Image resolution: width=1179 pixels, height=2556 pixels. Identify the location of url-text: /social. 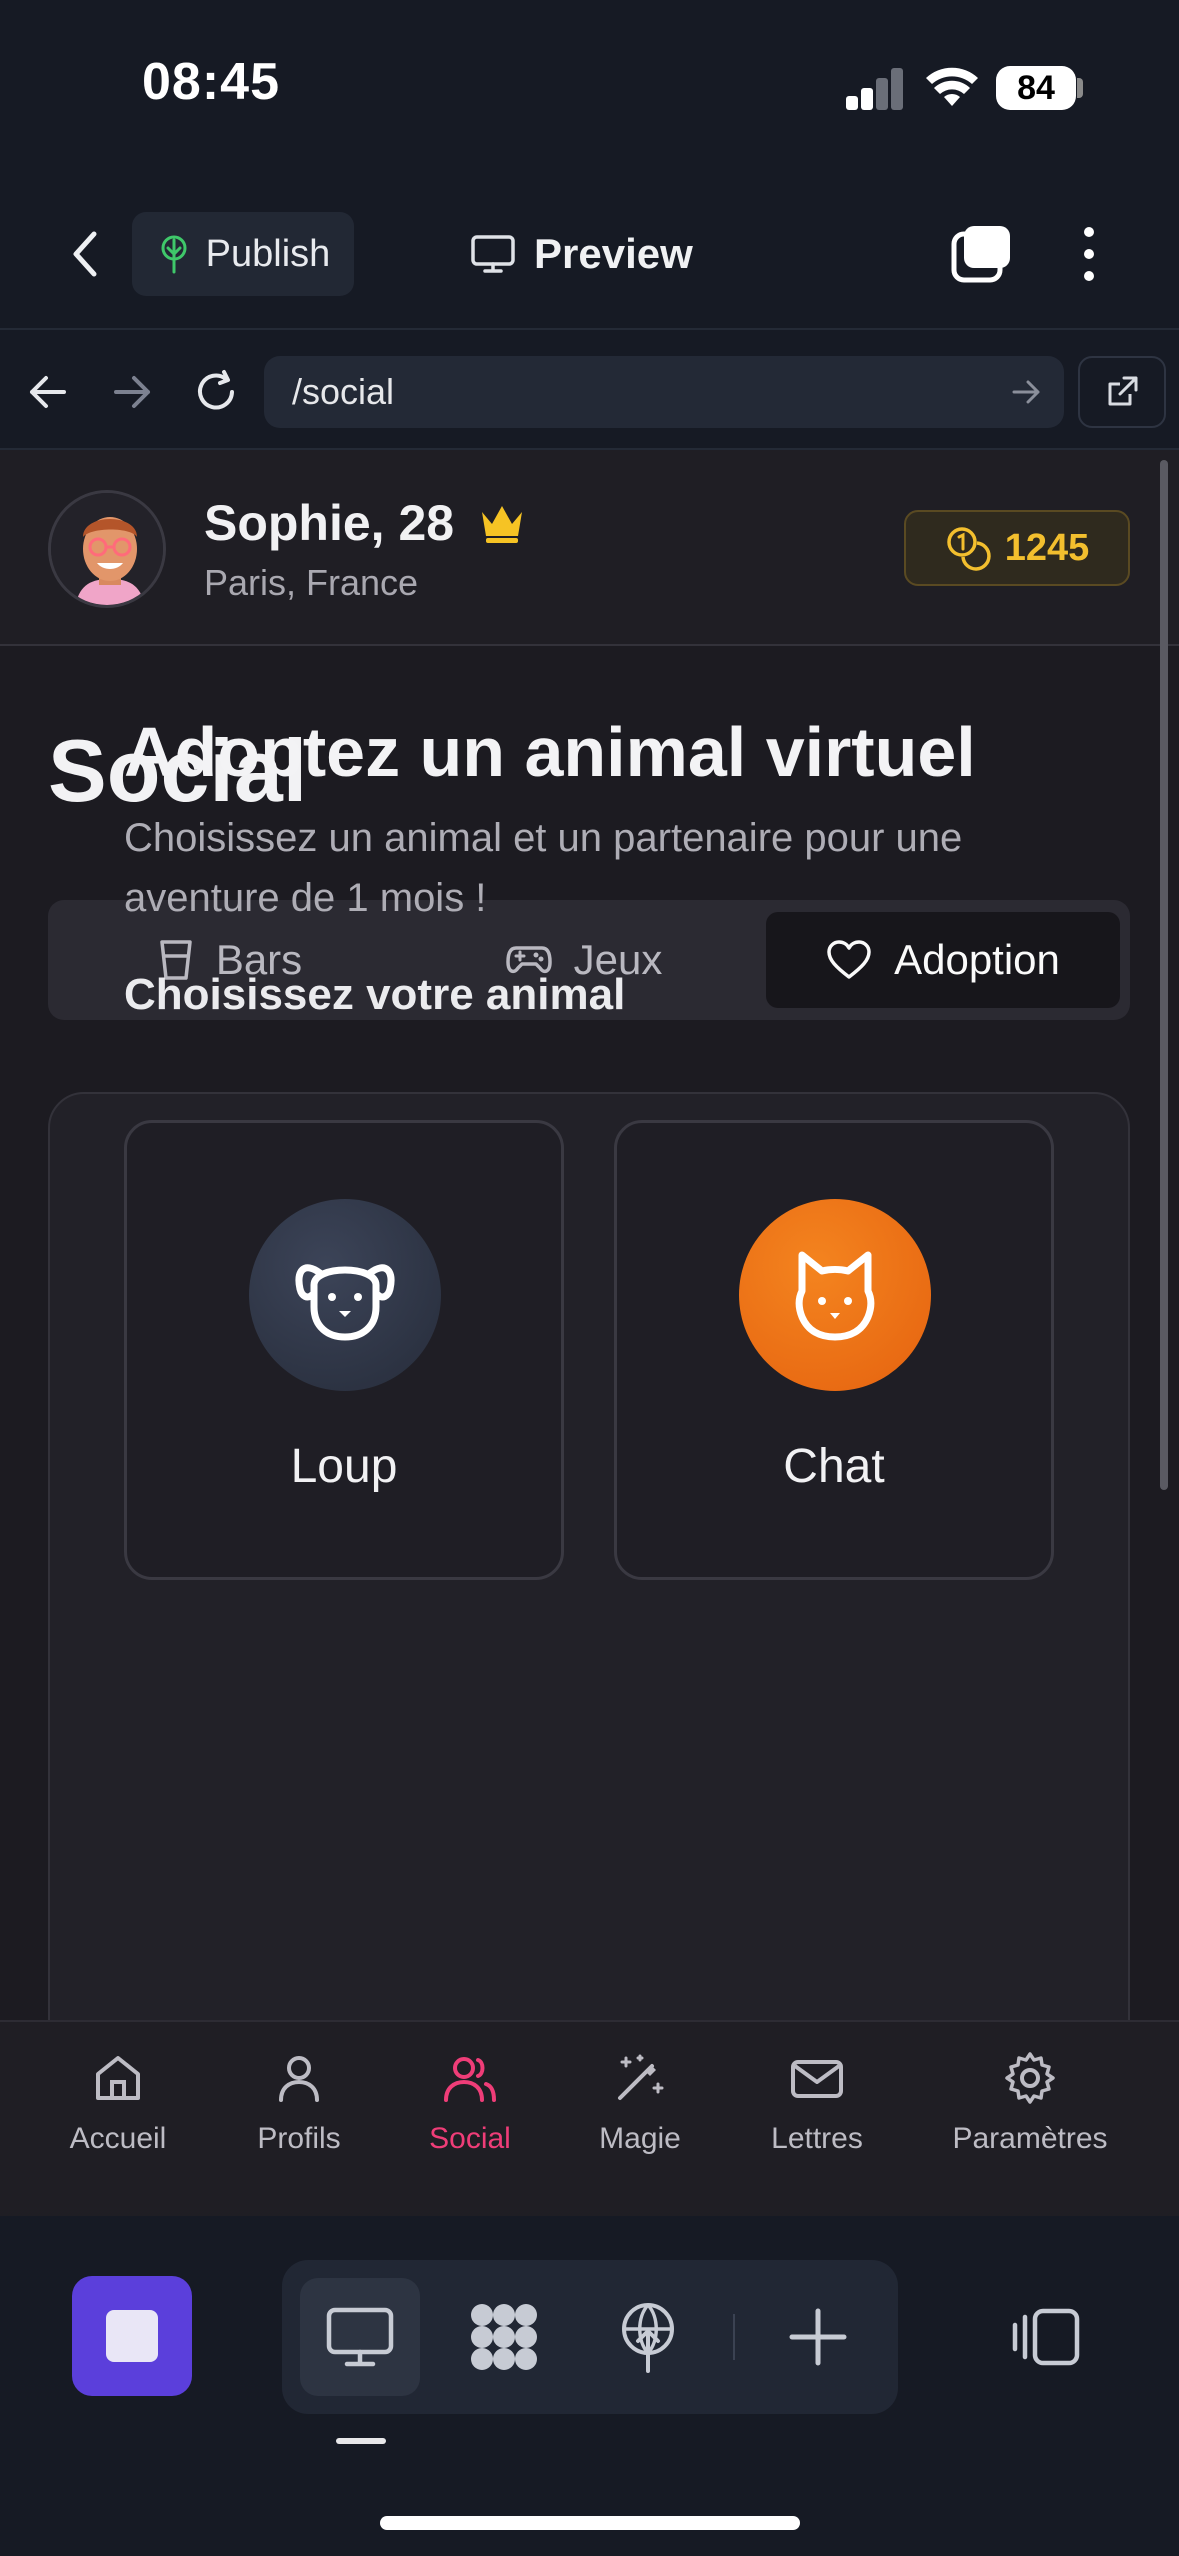
(343, 391).